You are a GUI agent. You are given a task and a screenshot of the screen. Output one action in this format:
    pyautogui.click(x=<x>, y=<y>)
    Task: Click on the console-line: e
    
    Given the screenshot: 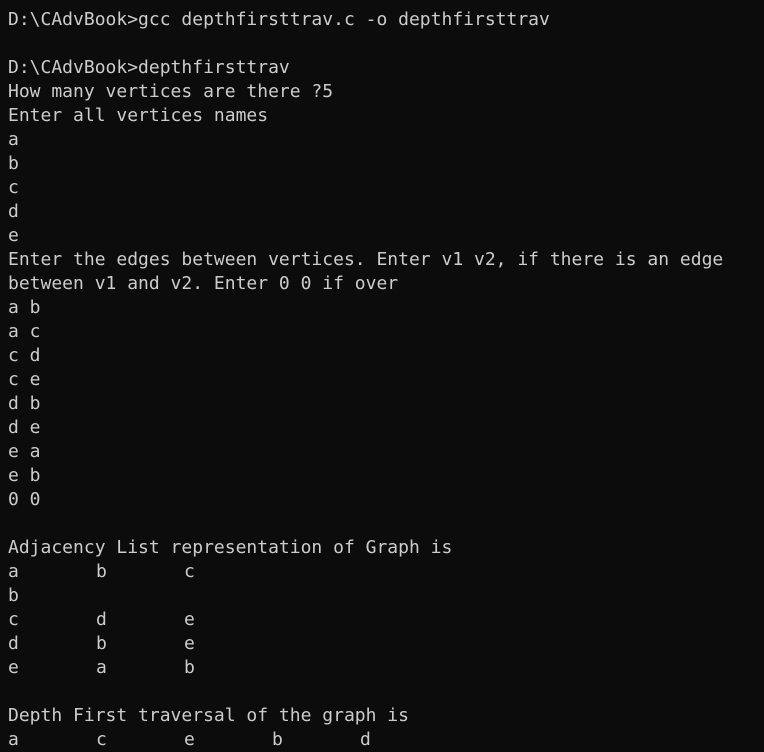 What is the action you would take?
    pyautogui.click(x=13, y=235)
    